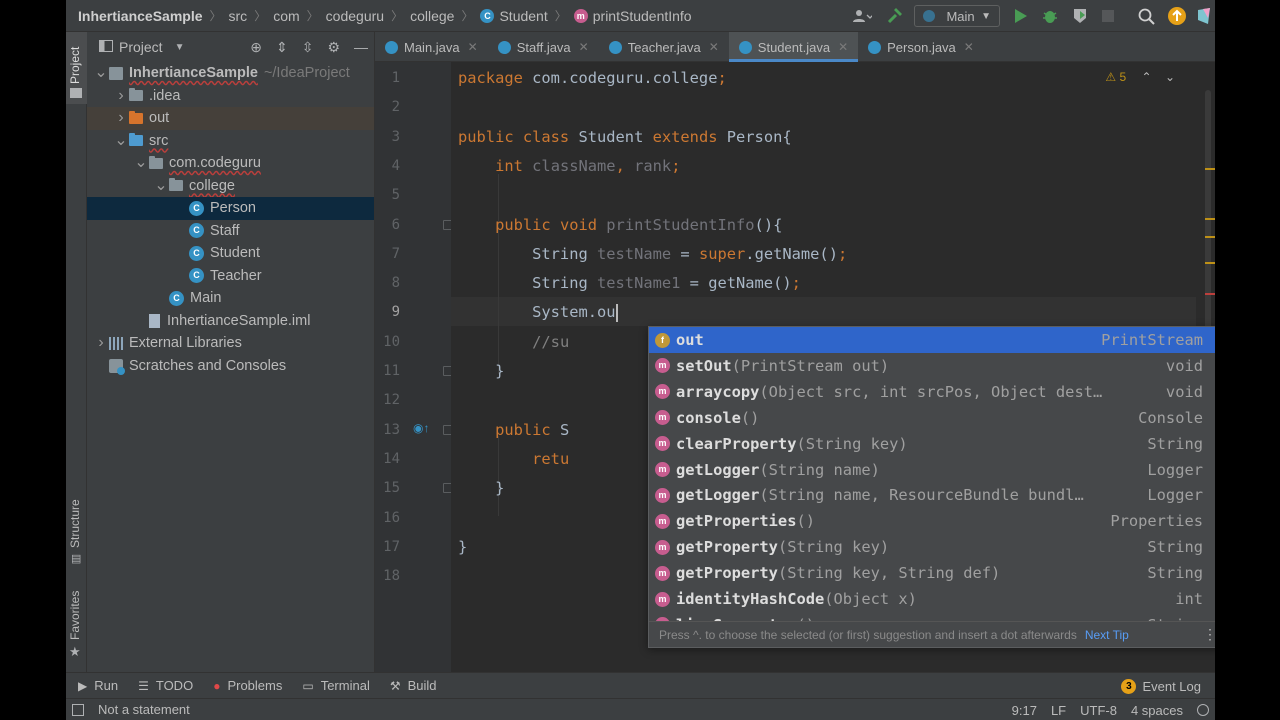 The width and height of the screenshot is (1280, 720). Describe the element at coordinates (932, 444) in the screenshot. I see `completion-item: m clearProperty (String key) String` at that location.